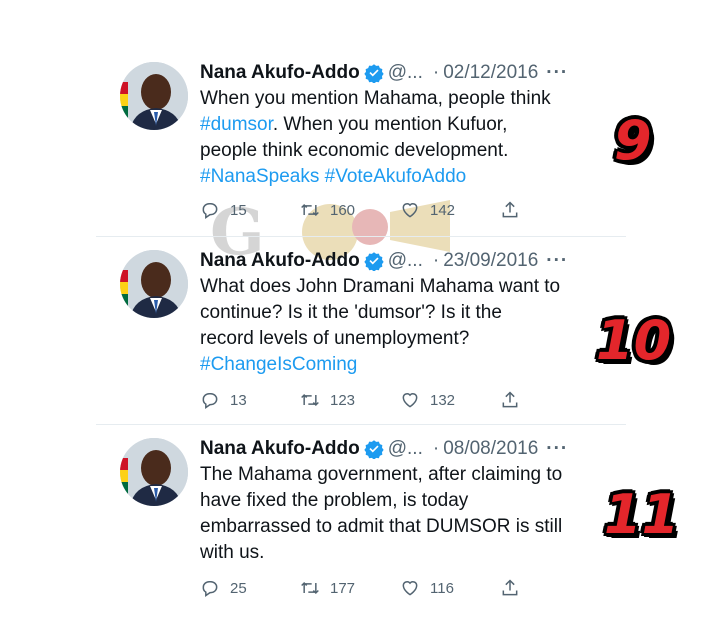 This screenshot has height=618, width=720. I want to click on tweet-date: 23/09/2016, so click(490, 261).